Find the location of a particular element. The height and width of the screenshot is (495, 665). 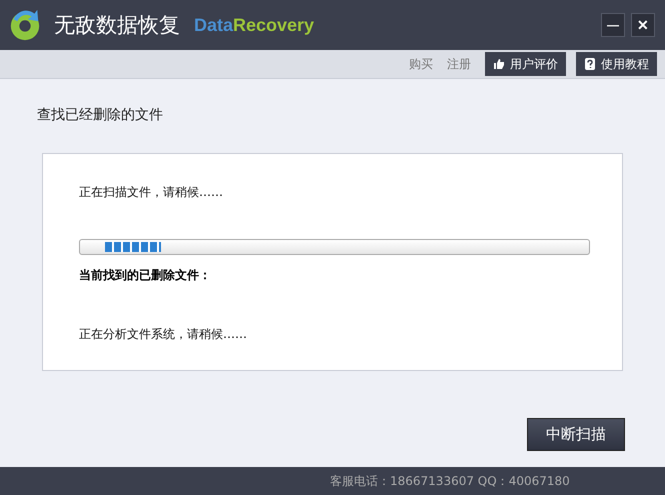

brand-name: DataRecovery is located at coordinates (254, 25).